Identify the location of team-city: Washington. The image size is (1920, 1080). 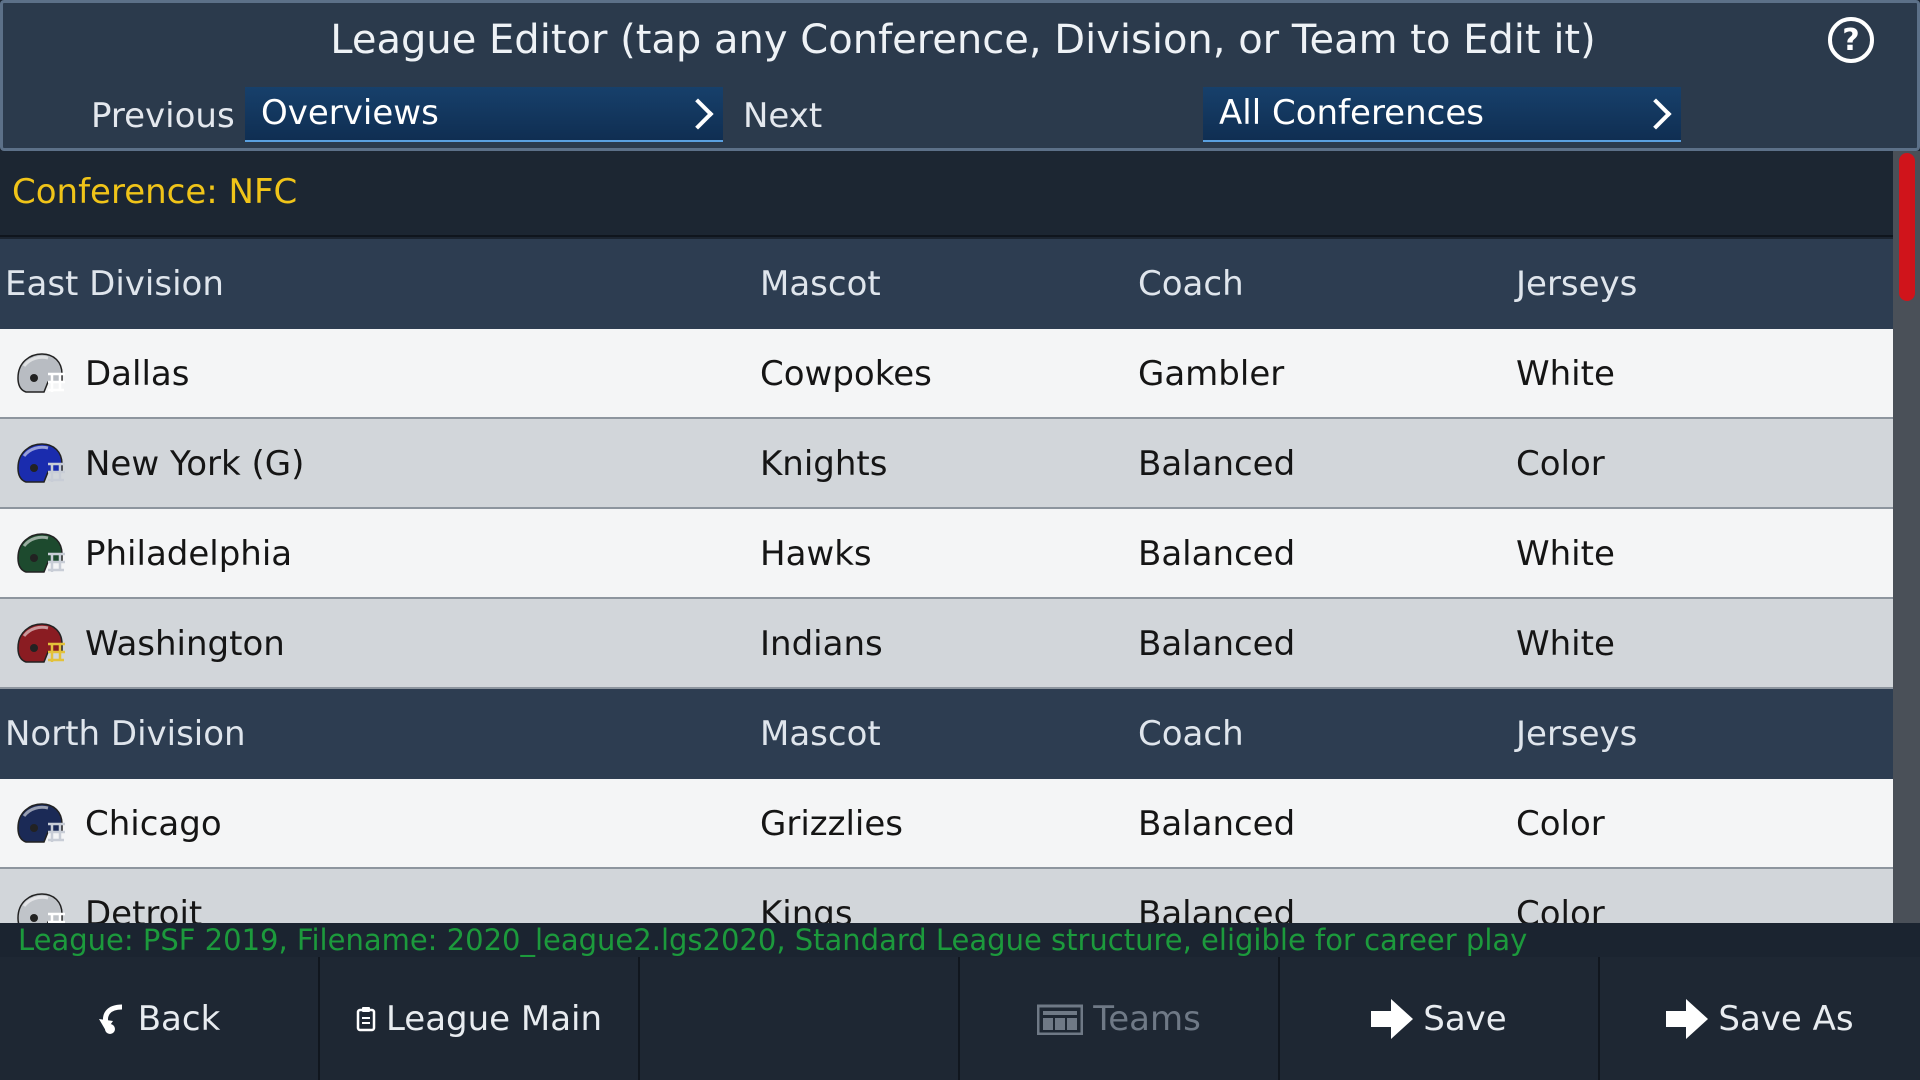
(185, 644).